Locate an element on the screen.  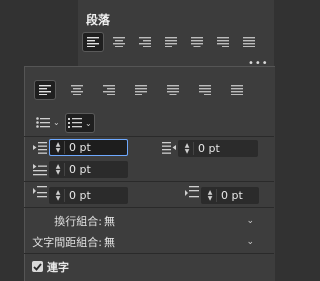
left-indent-value: 0 pt is located at coordinates (80, 147).